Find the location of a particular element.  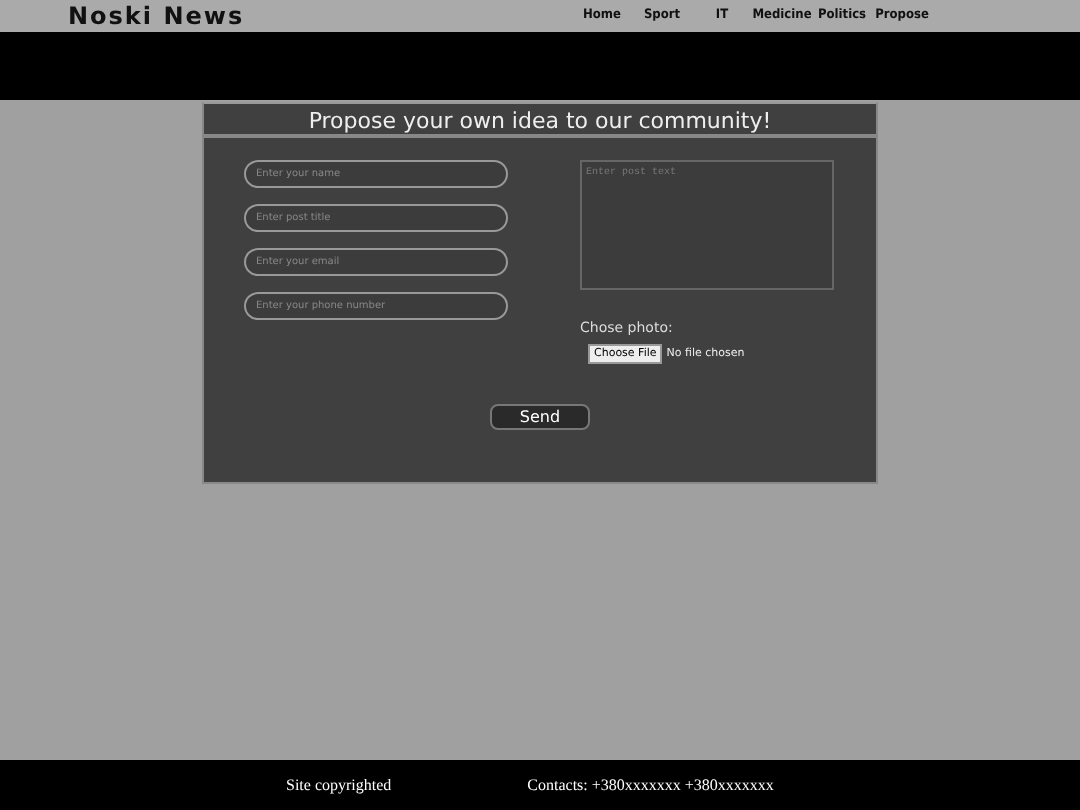

form-title: Propose your own idea to our community! is located at coordinates (540, 121).